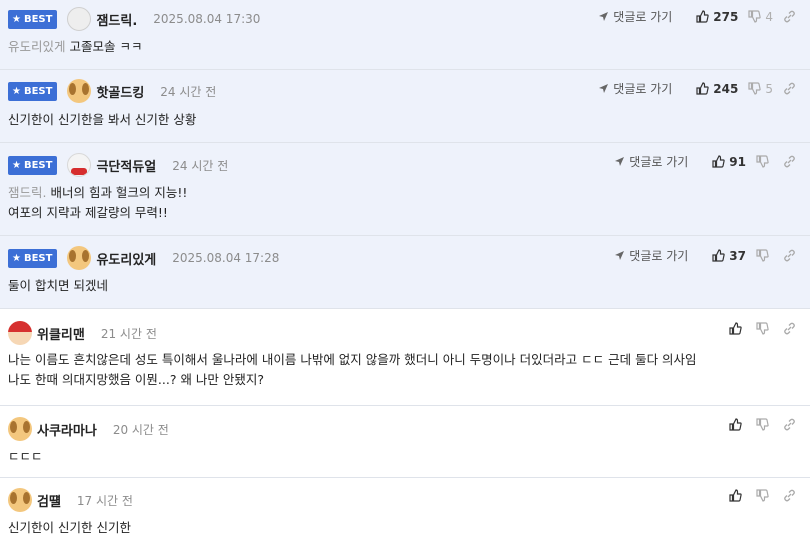 The image size is (810, 551). I want to click on comment-header: ★ BEST 잼드릭. 2025.08.04 17:30, so click(134, 19).